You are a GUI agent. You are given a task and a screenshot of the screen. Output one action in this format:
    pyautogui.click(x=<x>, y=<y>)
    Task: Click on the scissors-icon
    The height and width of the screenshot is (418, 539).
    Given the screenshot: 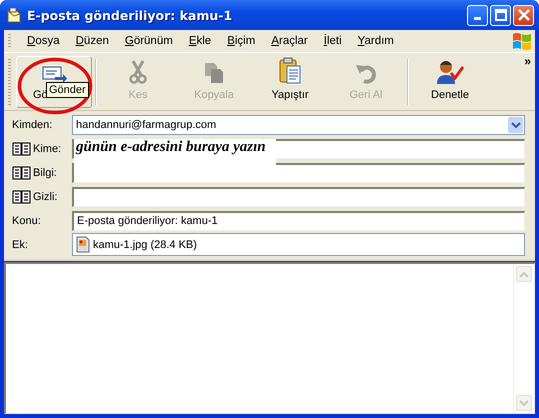 What is the action you would take?
    pyautogui.click(x=138, y=71)
    